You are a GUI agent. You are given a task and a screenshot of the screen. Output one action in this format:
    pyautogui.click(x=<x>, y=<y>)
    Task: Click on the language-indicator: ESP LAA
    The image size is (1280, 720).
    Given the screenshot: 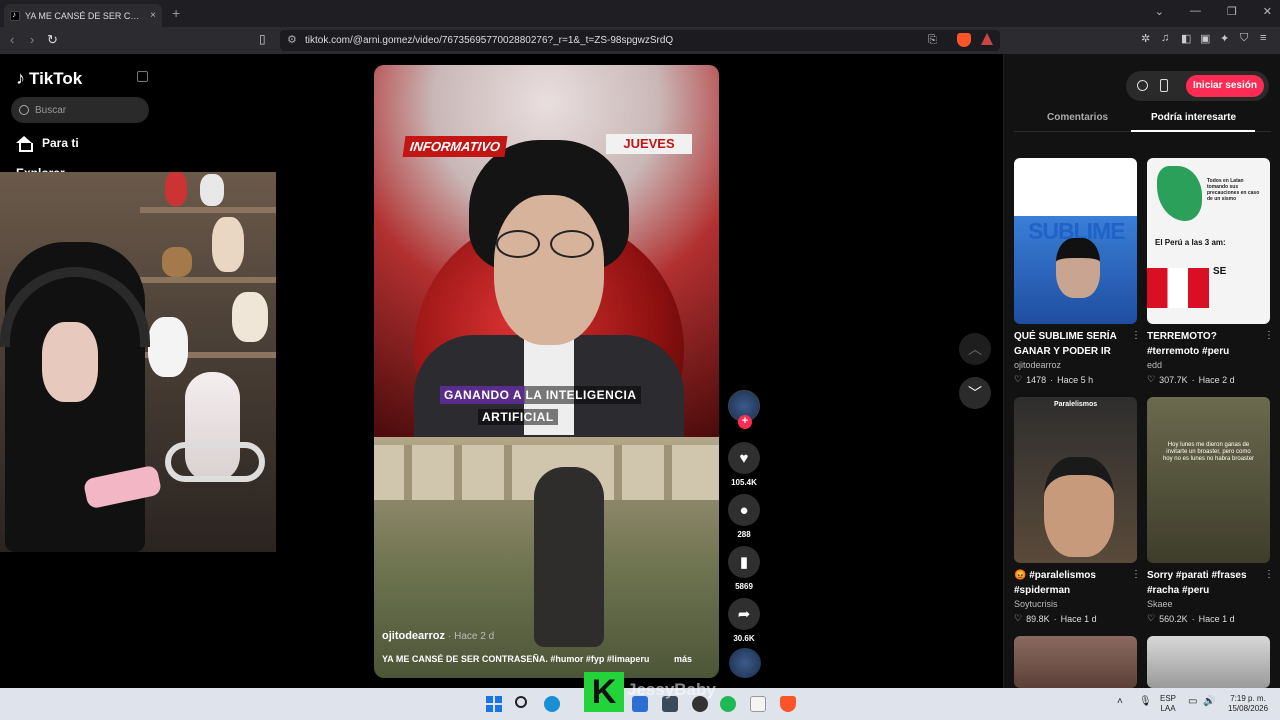 What is the action you would take?
    pyautogui.click(x=1168, y=704)
    